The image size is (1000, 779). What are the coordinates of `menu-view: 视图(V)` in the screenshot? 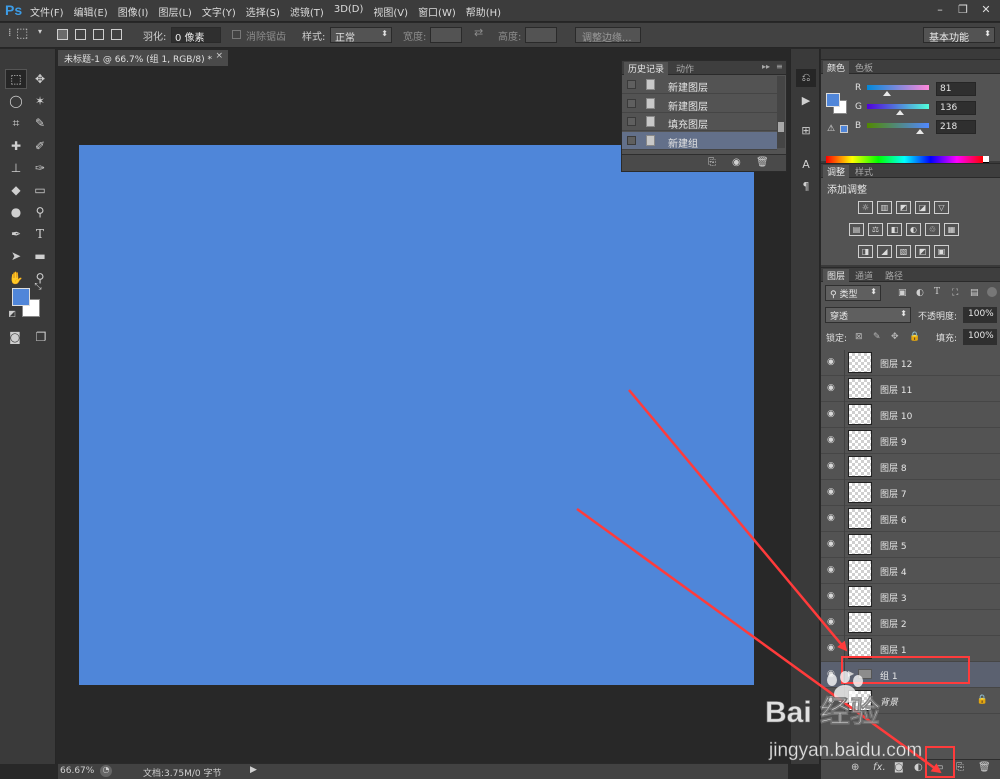 It's located at (390, 11).